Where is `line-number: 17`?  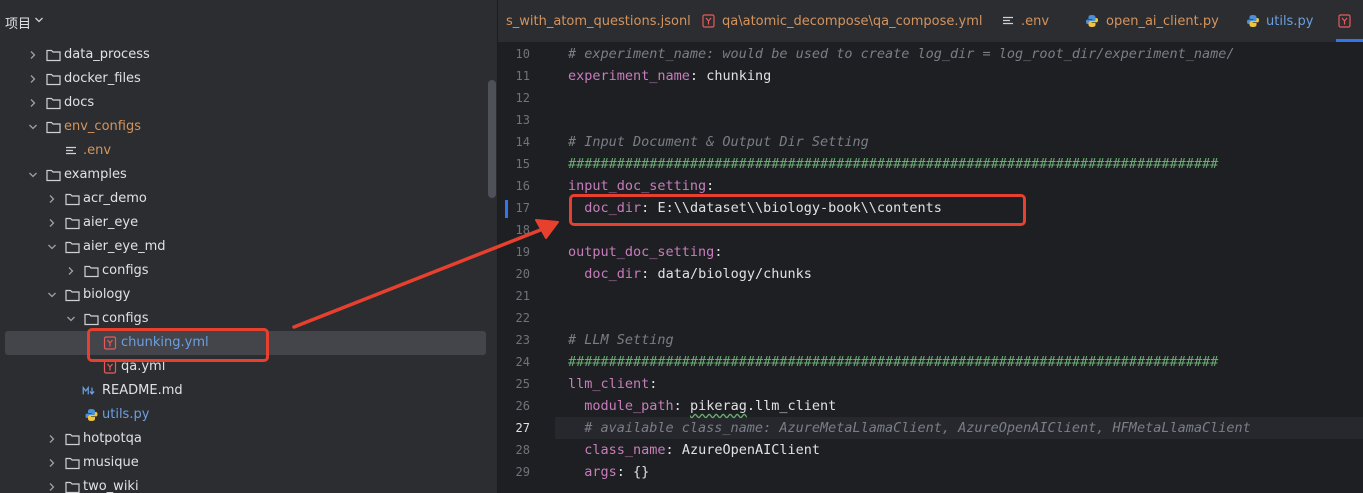 line-number: 17 is located at coordinates (522, 208).